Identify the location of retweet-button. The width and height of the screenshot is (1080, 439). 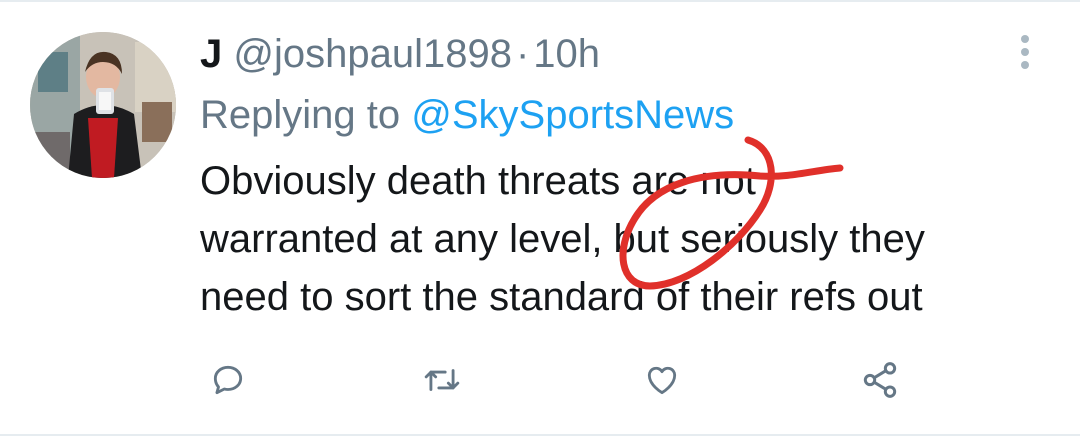
(442, 380).